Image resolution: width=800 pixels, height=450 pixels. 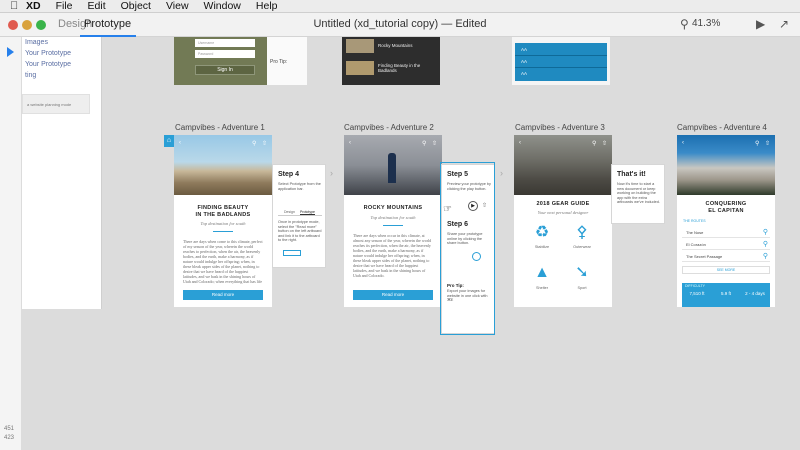 What do you see at coordinates (582, 247) in the screenshot?
I see `gear-label: Outerwear` at bounding box center [582, 247].